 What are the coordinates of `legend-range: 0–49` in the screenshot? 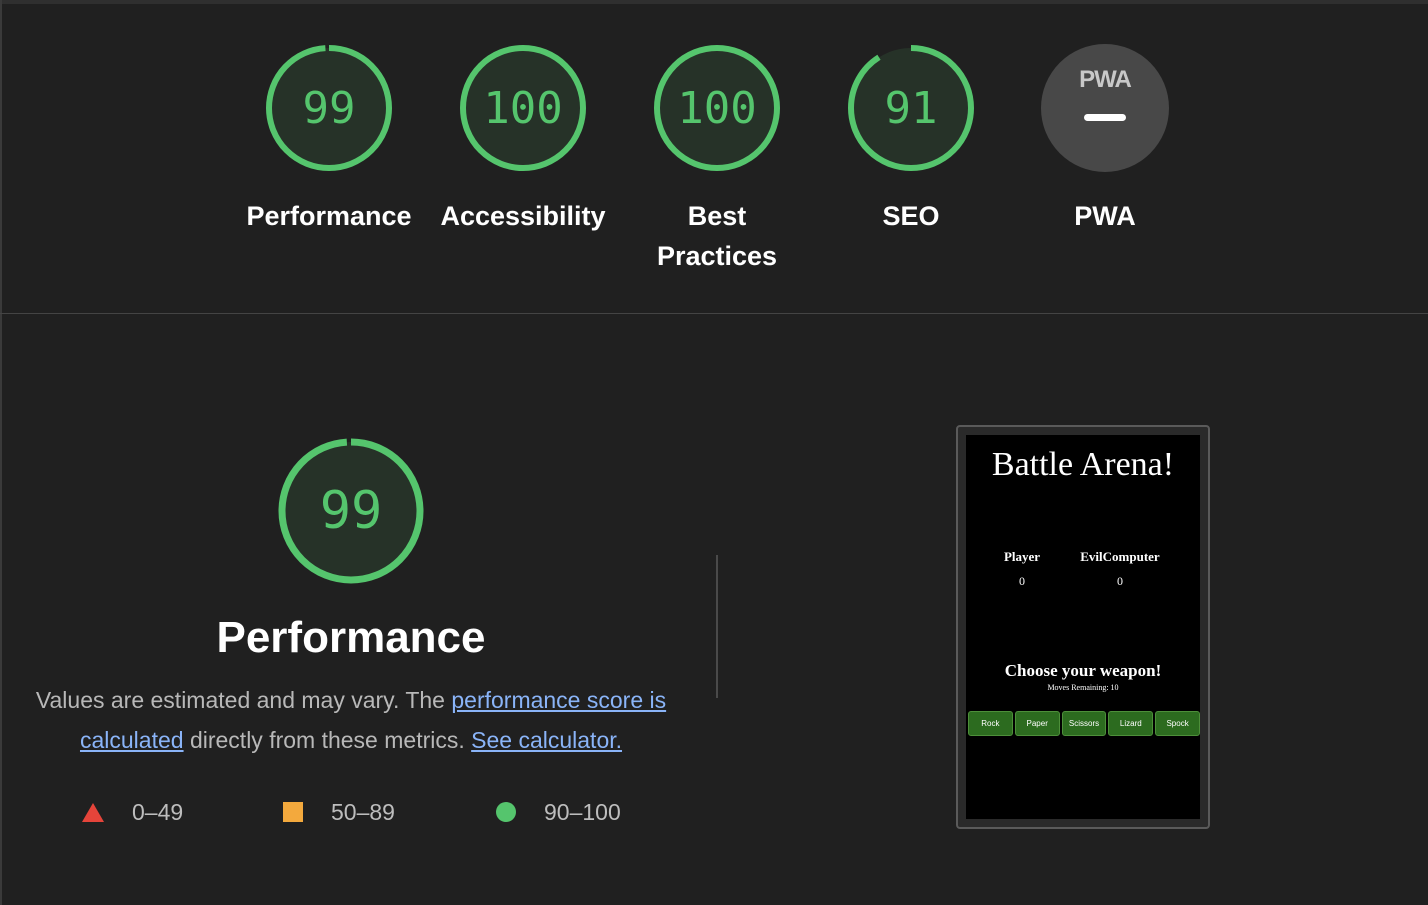 It's located at (158, 811).